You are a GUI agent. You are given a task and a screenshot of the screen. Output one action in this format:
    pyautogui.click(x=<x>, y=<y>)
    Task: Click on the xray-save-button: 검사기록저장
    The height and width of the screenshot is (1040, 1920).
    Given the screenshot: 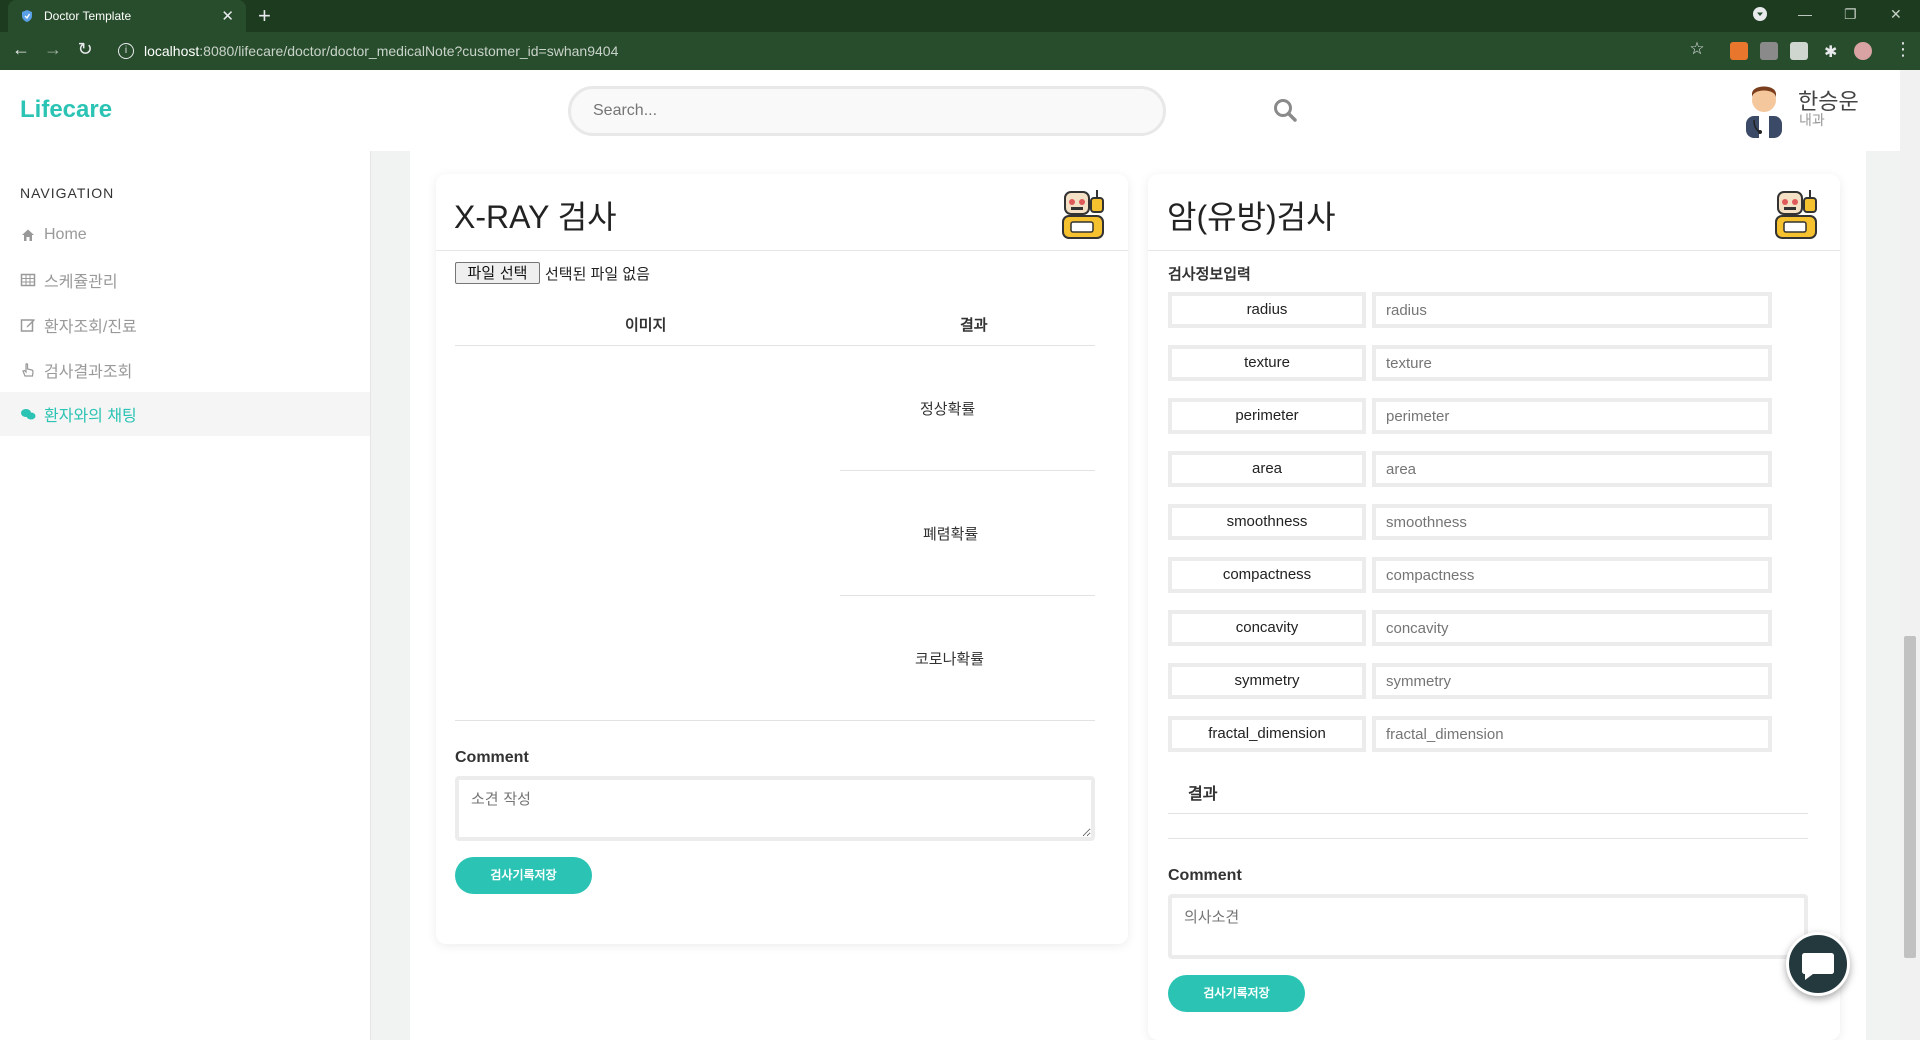 What is the action you would take?
    pyautogui.click(x=523, y=875)
    